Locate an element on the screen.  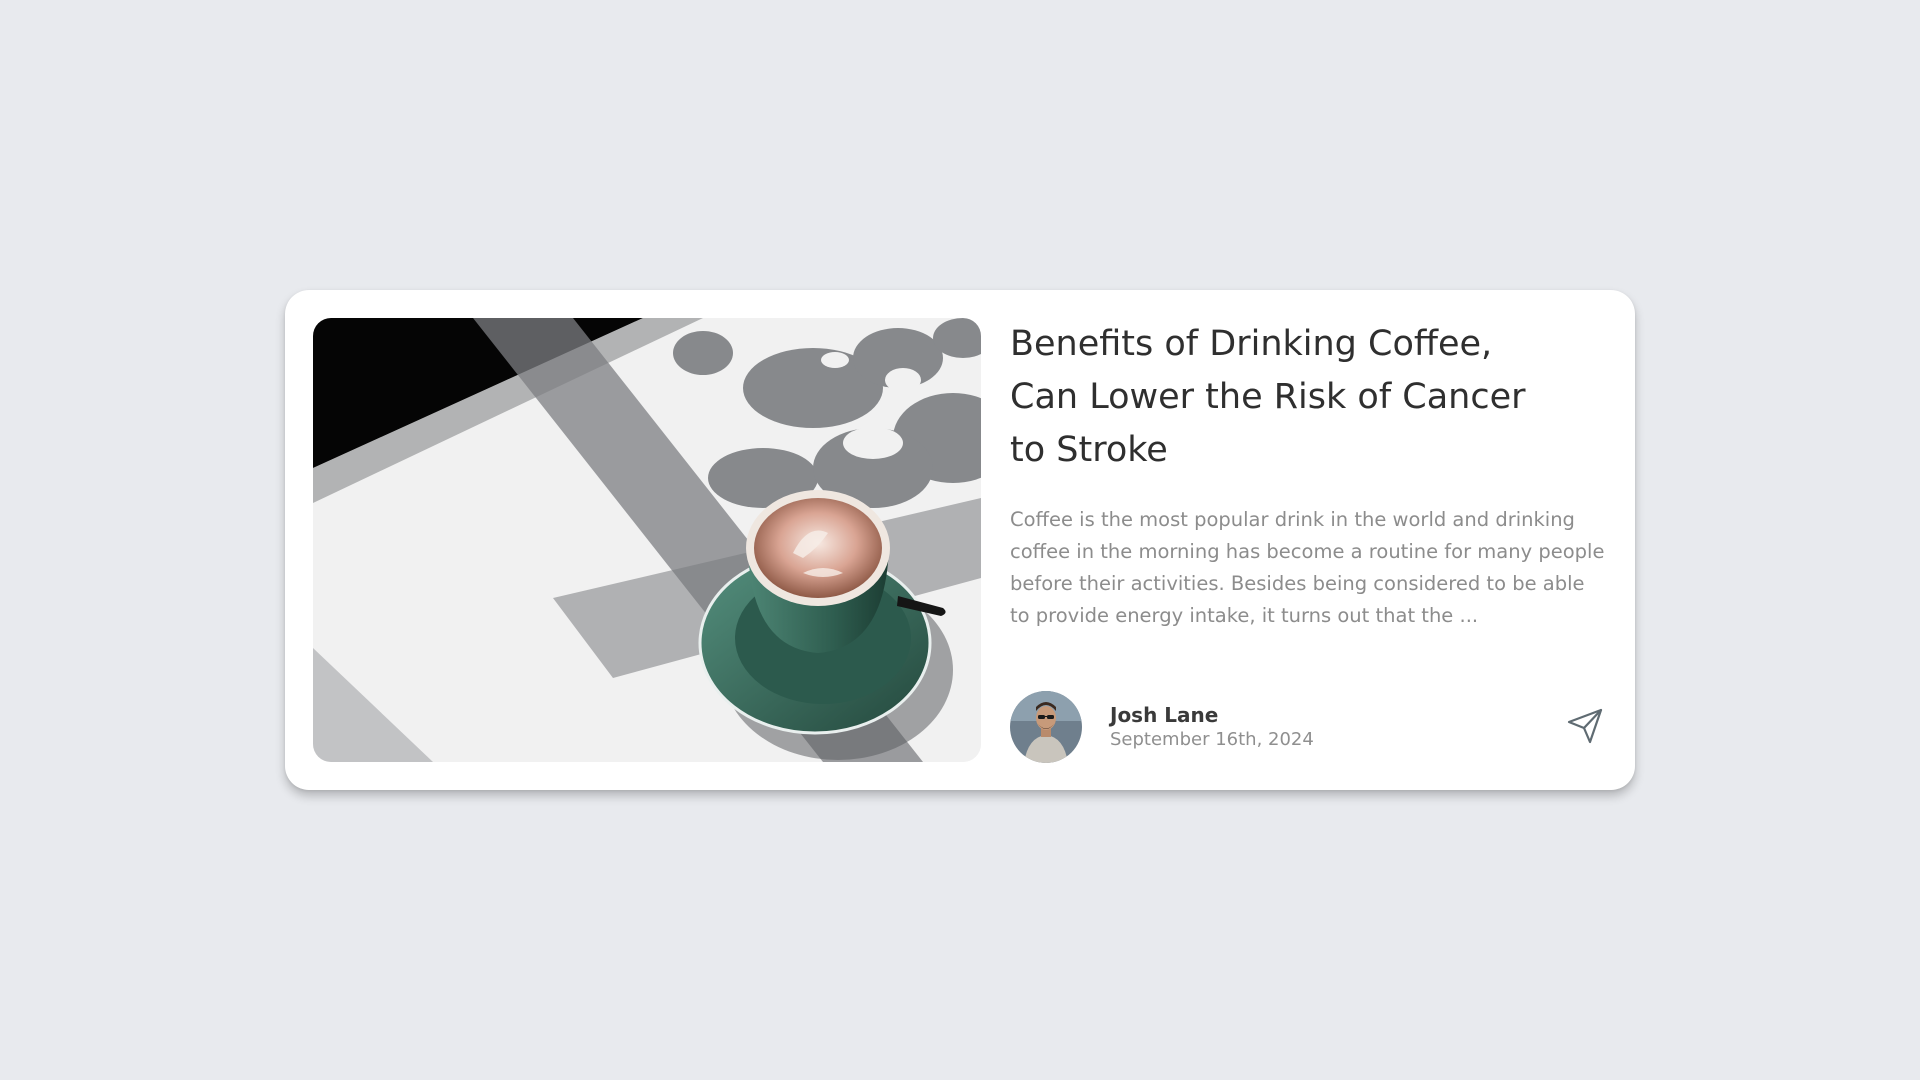
share-button is located at coordinates (1585, 726).